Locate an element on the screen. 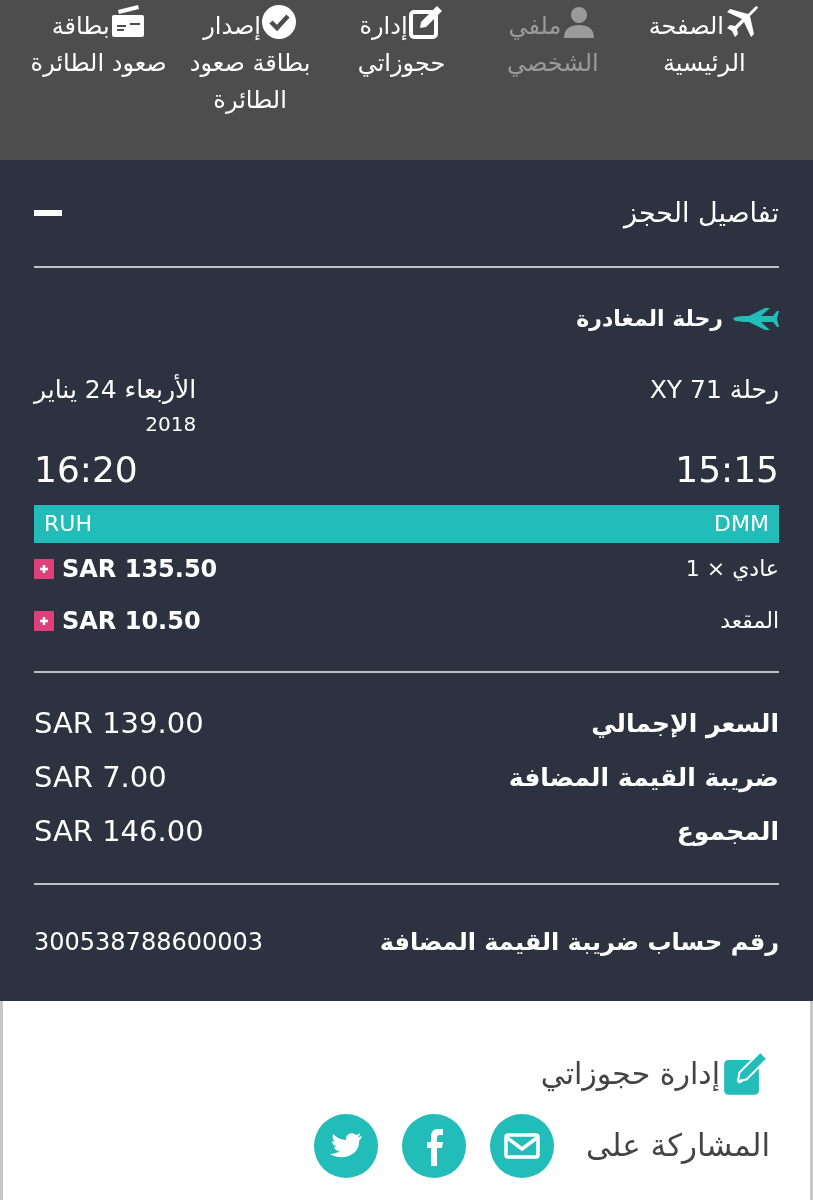 This screenshot has width=813, height=1200. facebook-icon is located at coordinates (435, 1147).